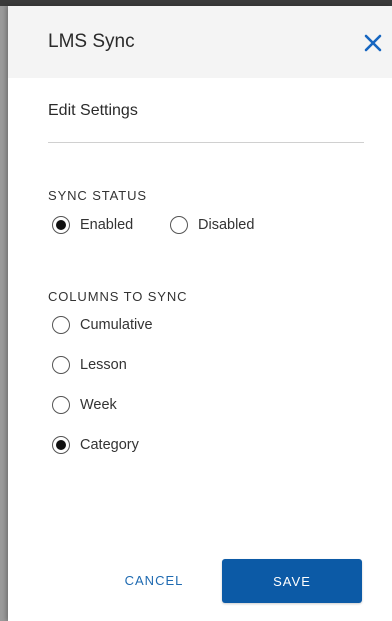 This screenshot has height=621, width=392. I want to click on radio-column-week: Week, so click(84, 405).